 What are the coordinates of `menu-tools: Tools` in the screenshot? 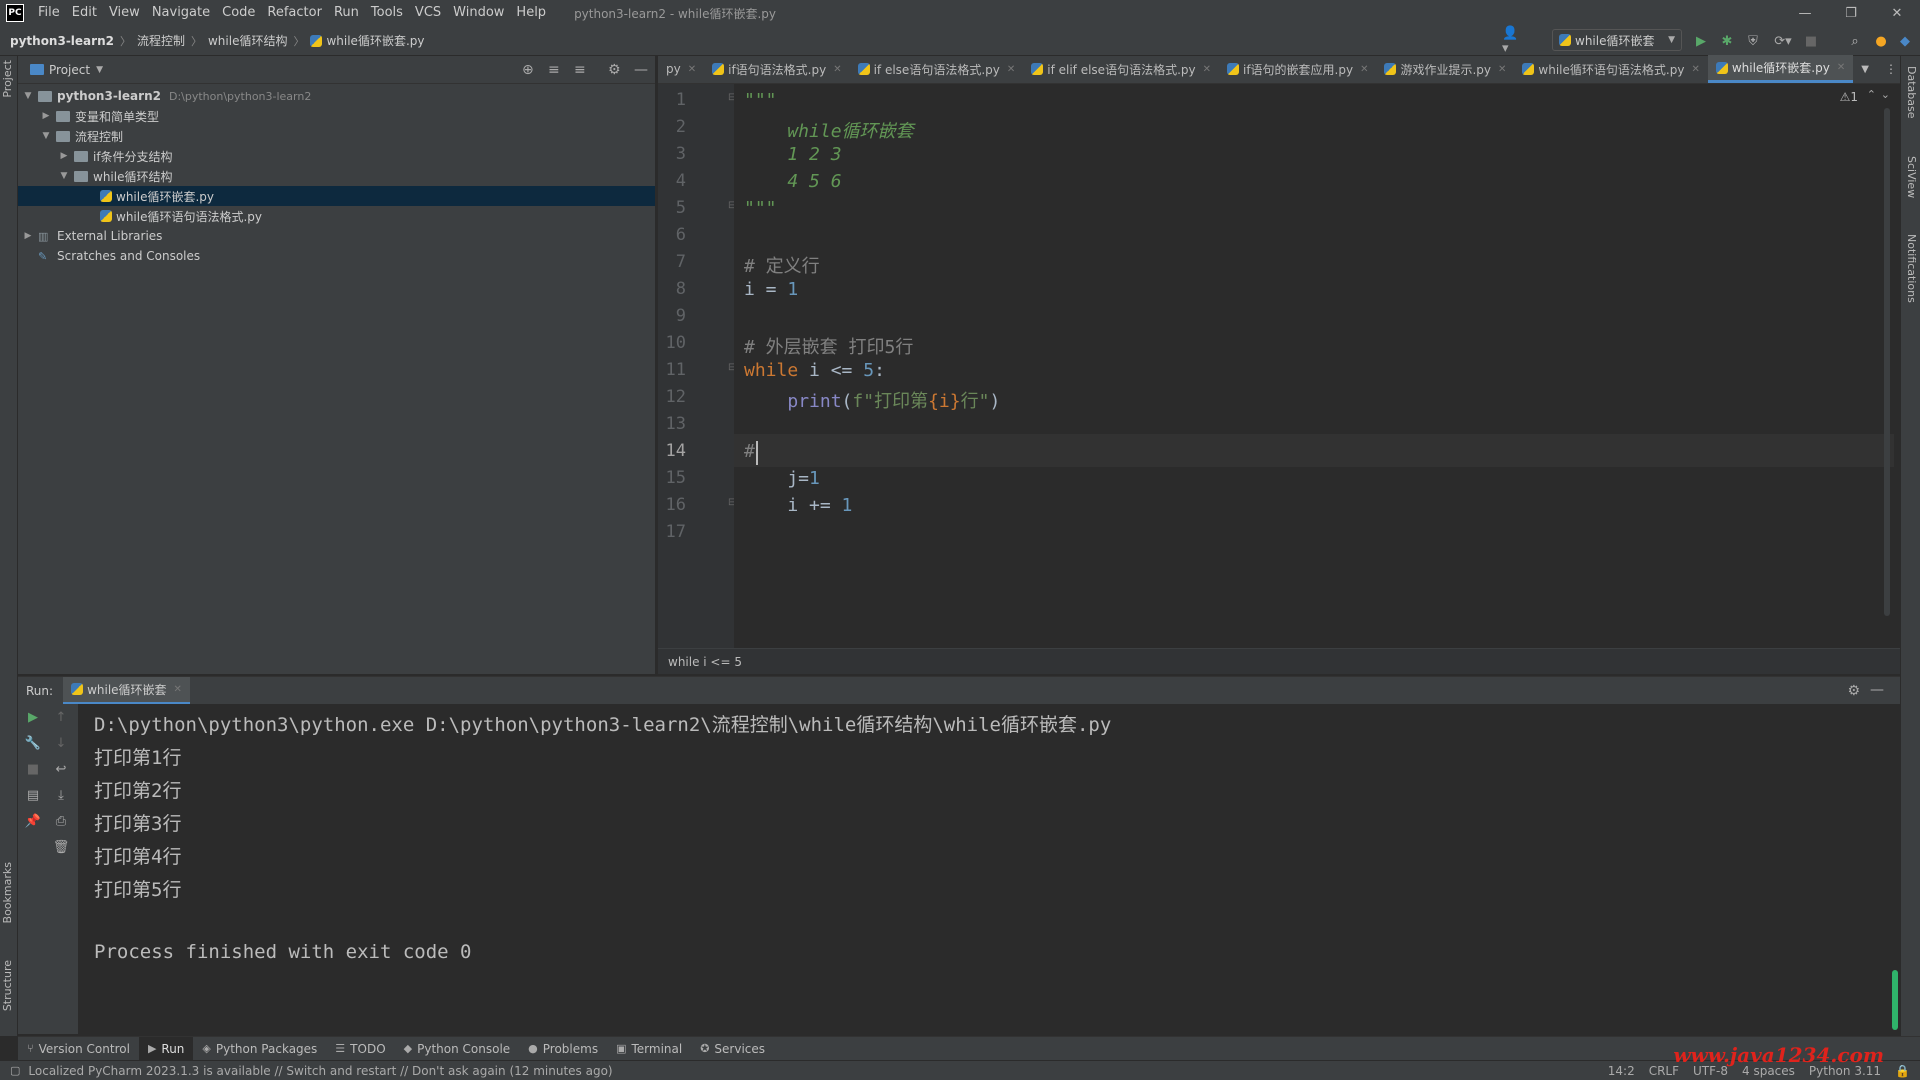 It's located at (387, 13).